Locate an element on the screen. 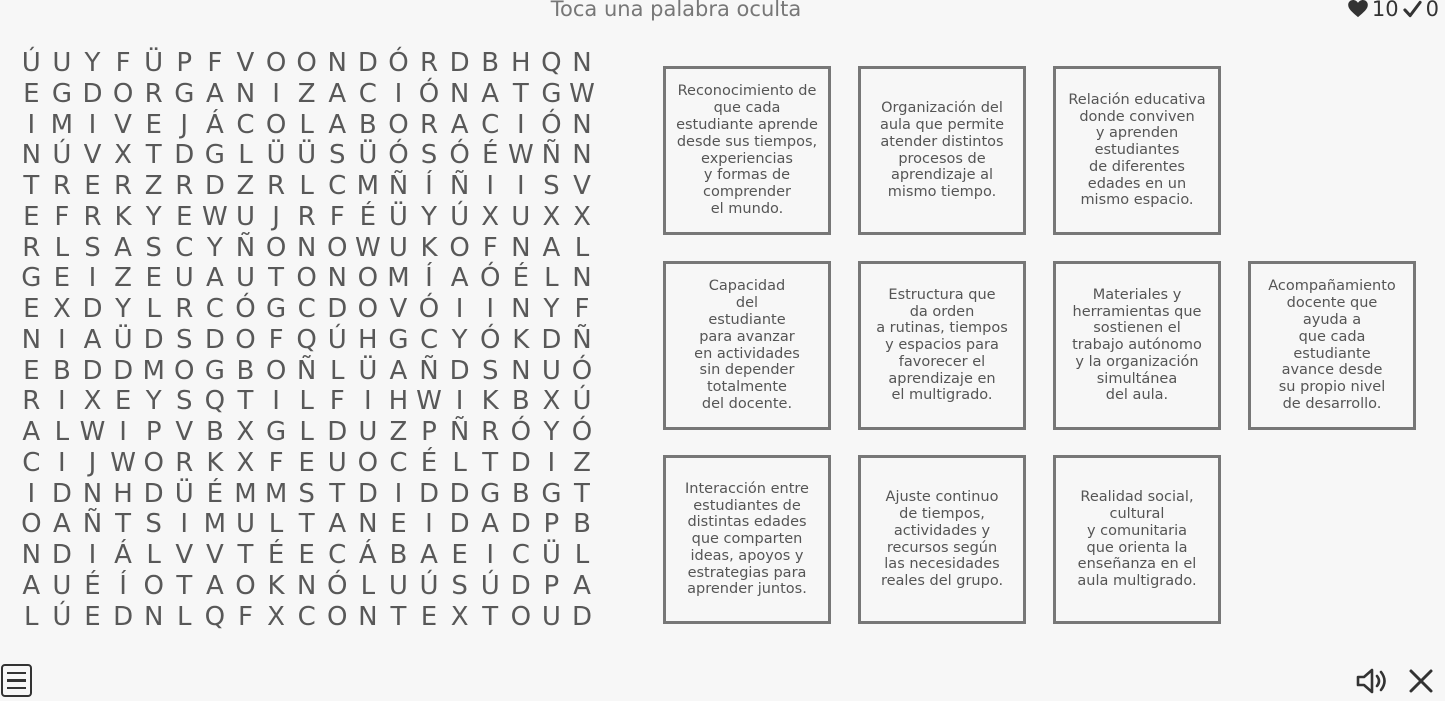 Image resolution: width=1445 pixels, height=701 pixels. grid-letter: É is located at coordinates (521, 278).